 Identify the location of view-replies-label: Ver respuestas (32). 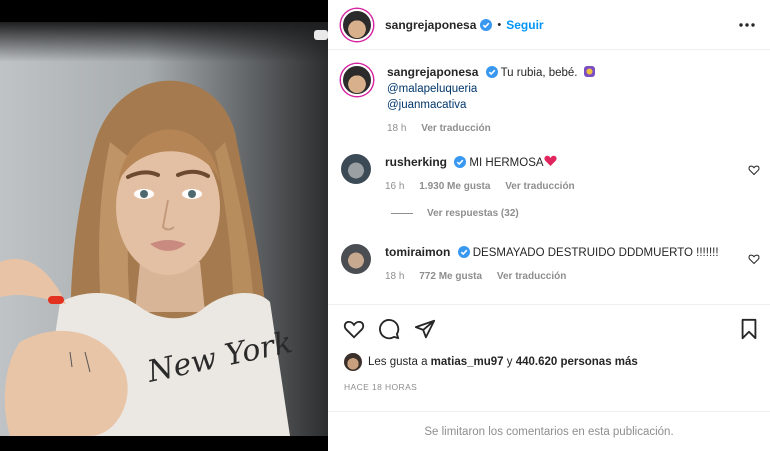
(473, 213).